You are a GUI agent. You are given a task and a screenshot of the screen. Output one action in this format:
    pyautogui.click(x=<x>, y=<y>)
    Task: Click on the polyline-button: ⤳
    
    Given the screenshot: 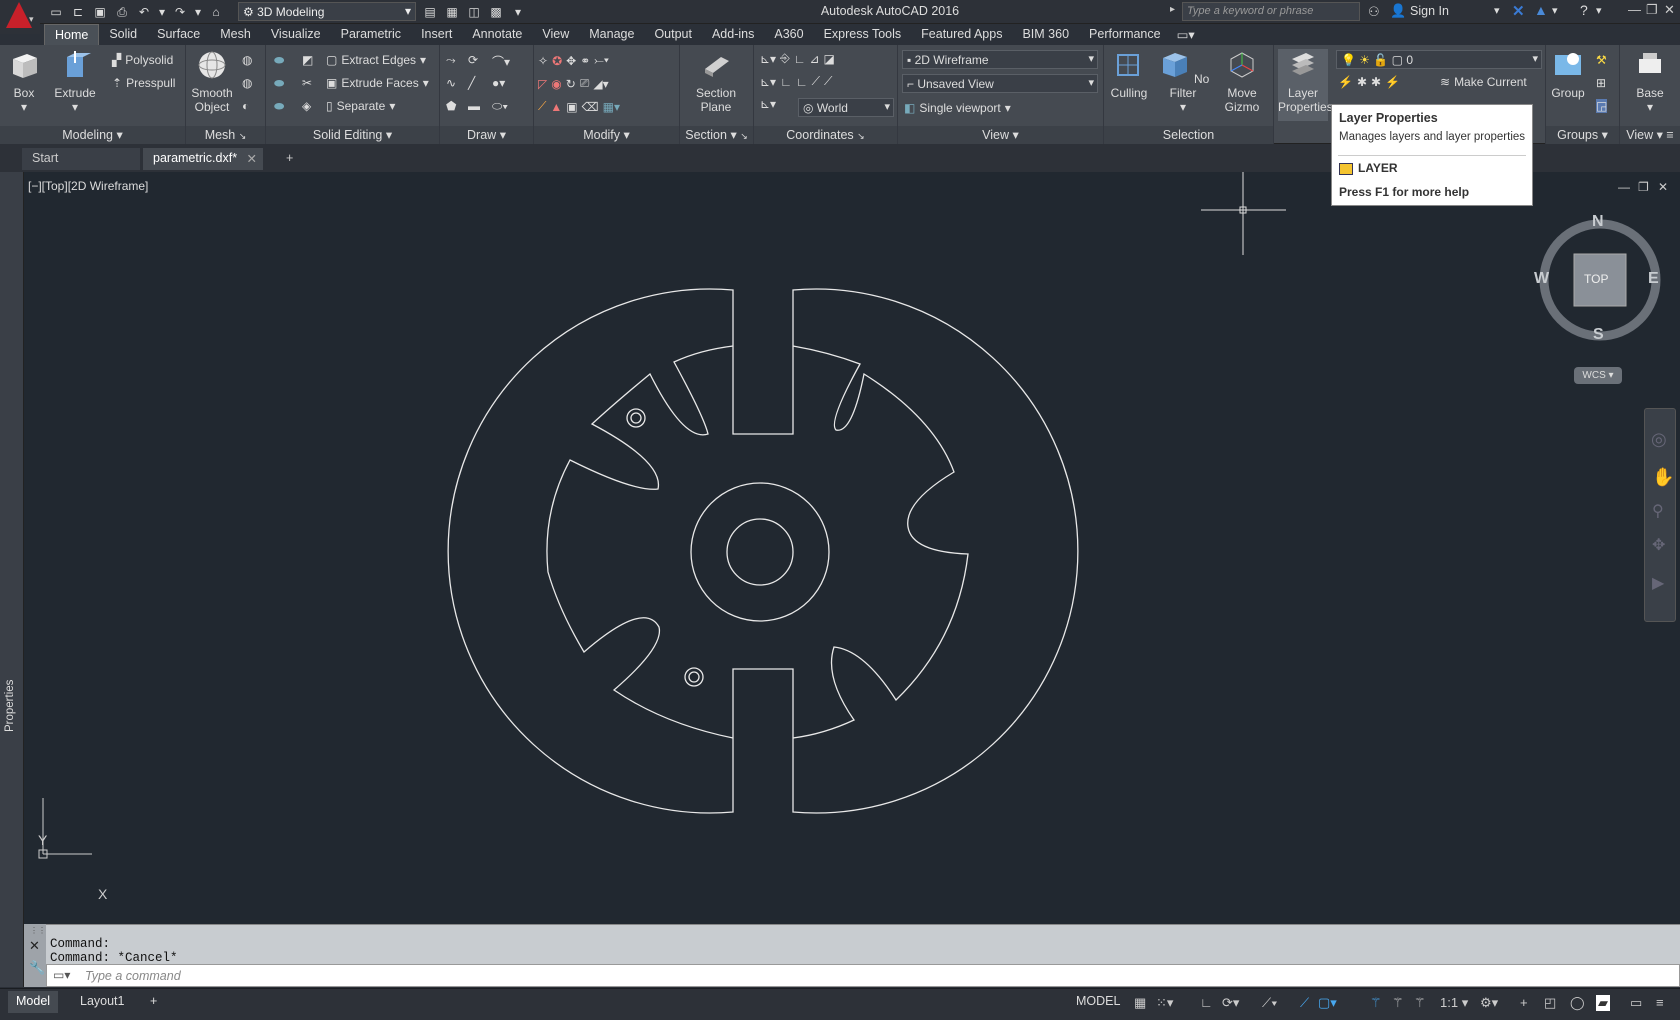 What is the action you would take?
    pyautogui.click(x=451, y=60)
    